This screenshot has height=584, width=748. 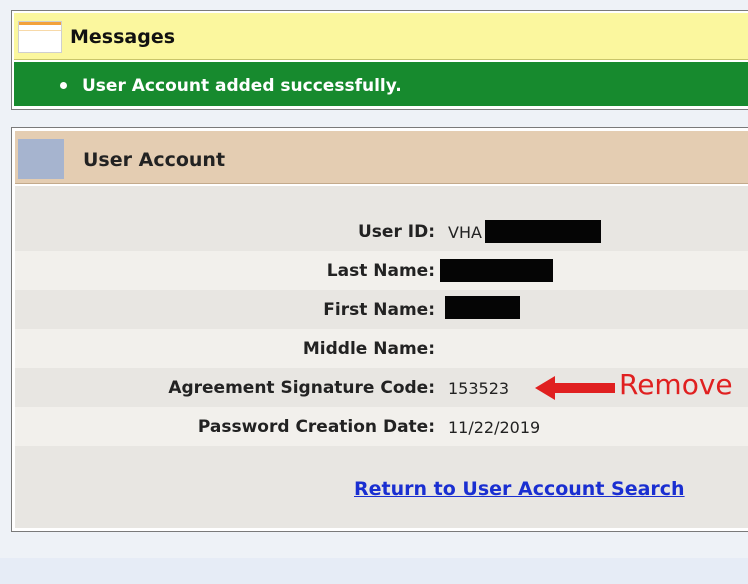 What do you see at coordinates (301, 388) in the screenshot?
I see `agreement-code-label: Agreement Signature Code:` at bounding box center [301, 388].